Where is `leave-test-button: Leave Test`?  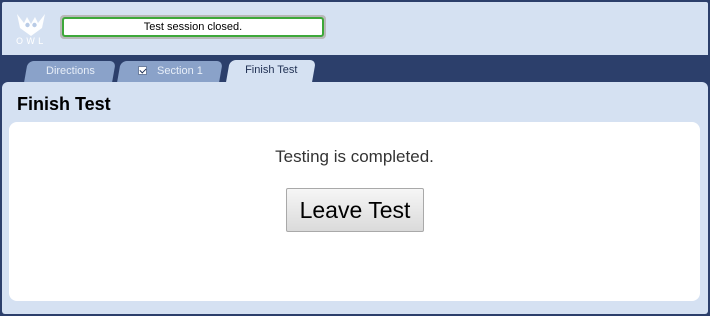 leave-test-button: Leave Test is located at coordinates (355, 210).